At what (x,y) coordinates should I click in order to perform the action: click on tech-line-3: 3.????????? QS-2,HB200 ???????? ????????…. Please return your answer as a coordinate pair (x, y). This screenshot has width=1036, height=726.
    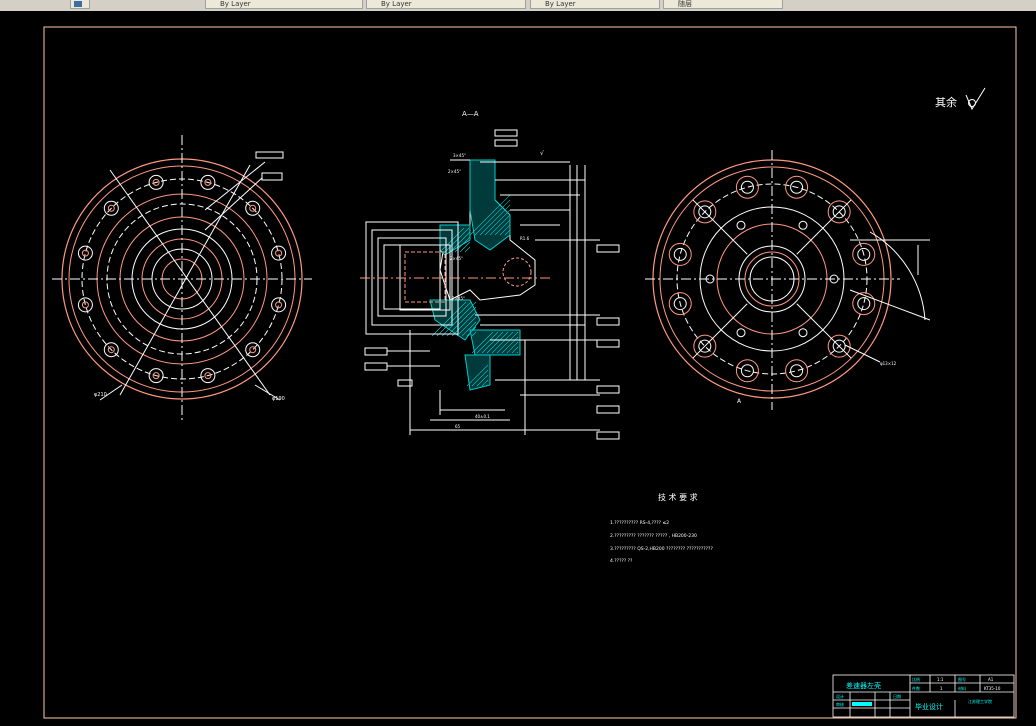
    Looking at the image, I should click on (661, 549).